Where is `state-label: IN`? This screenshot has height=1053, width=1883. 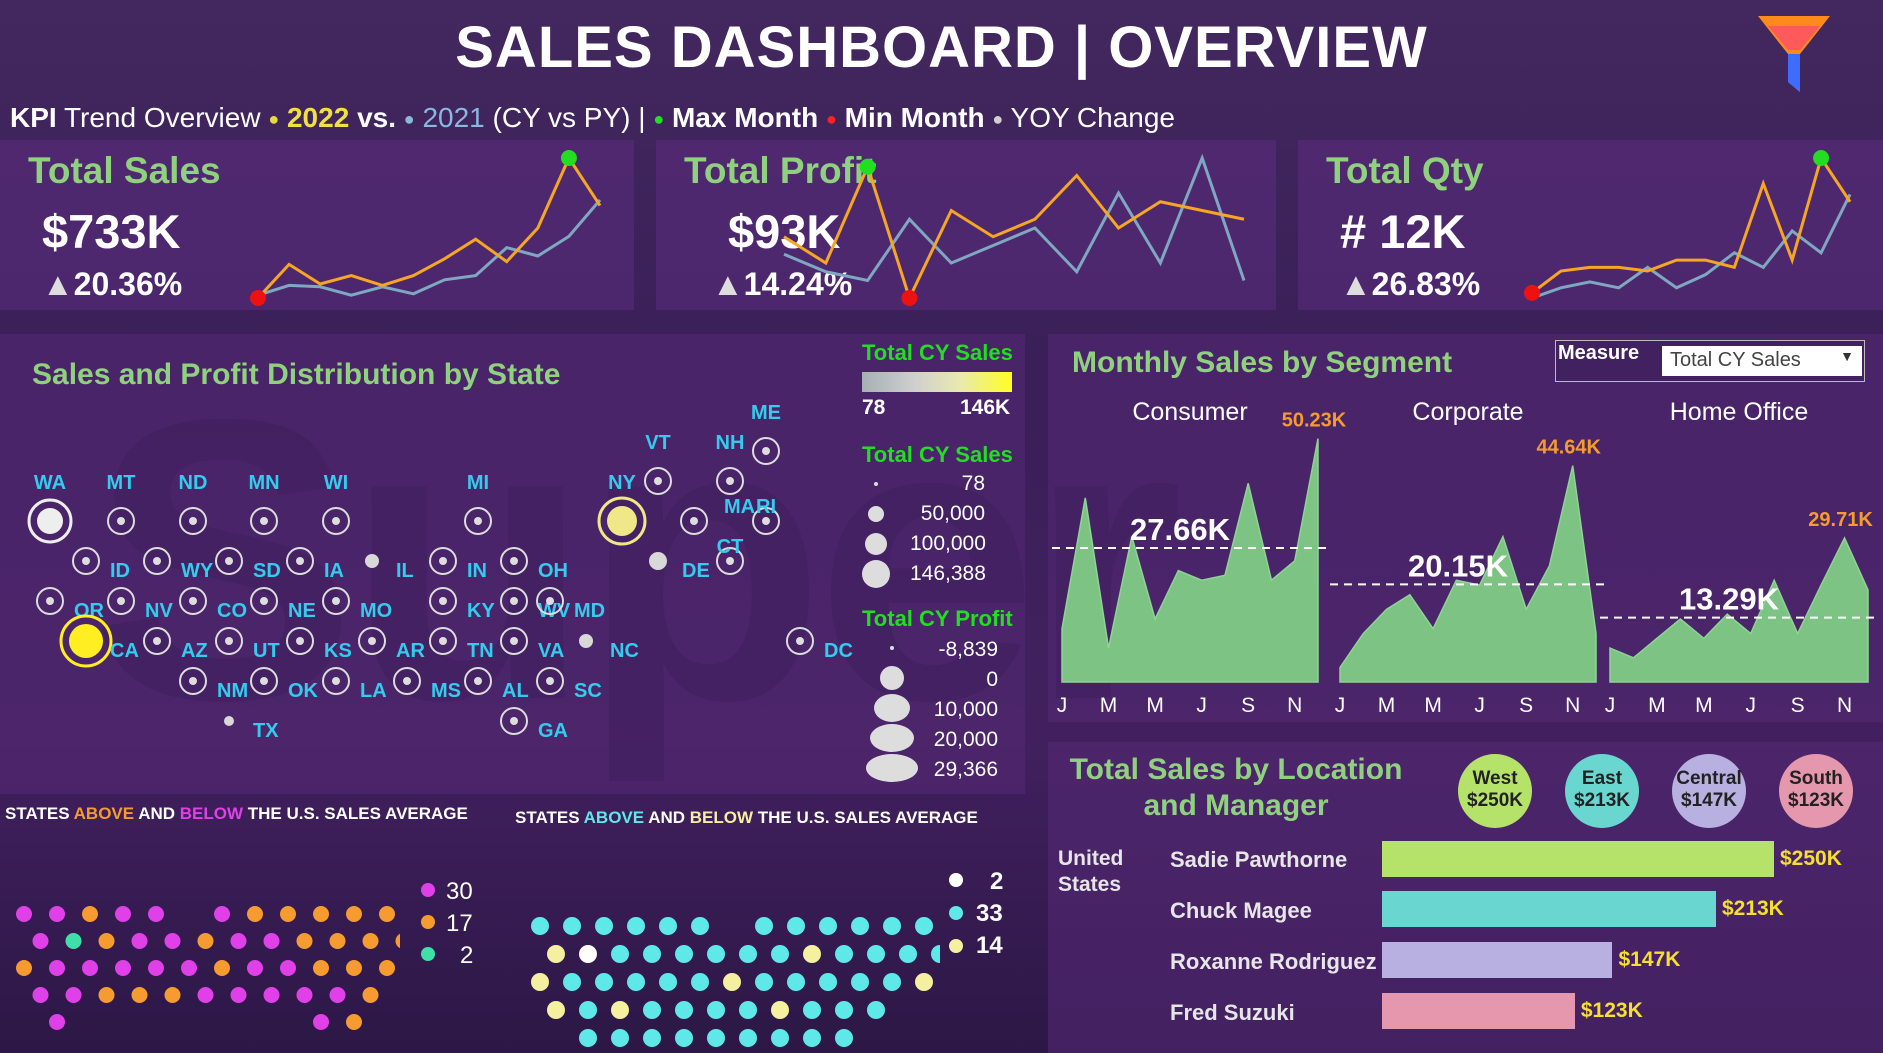 state-label: IN is located at coordinates (477, 571).